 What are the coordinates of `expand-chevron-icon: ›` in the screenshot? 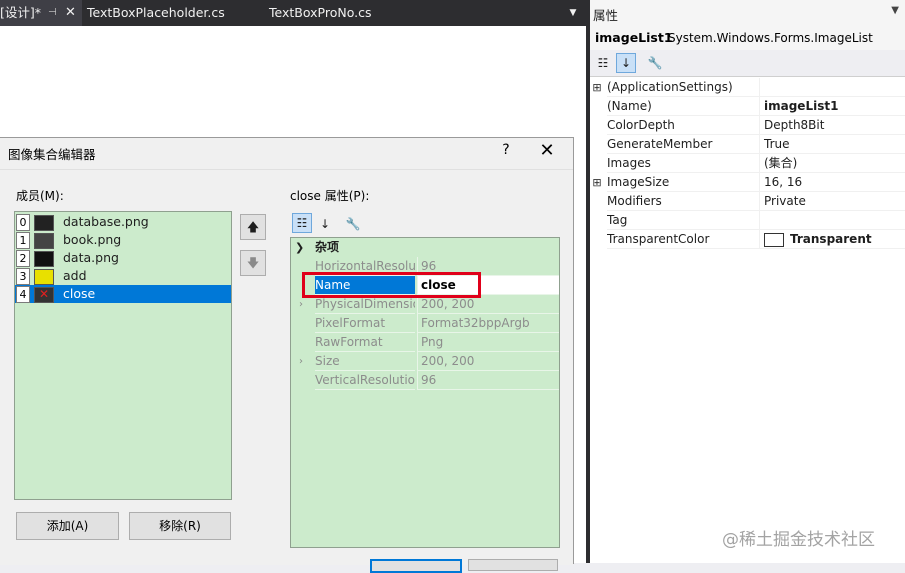 It's located at (301, 361).